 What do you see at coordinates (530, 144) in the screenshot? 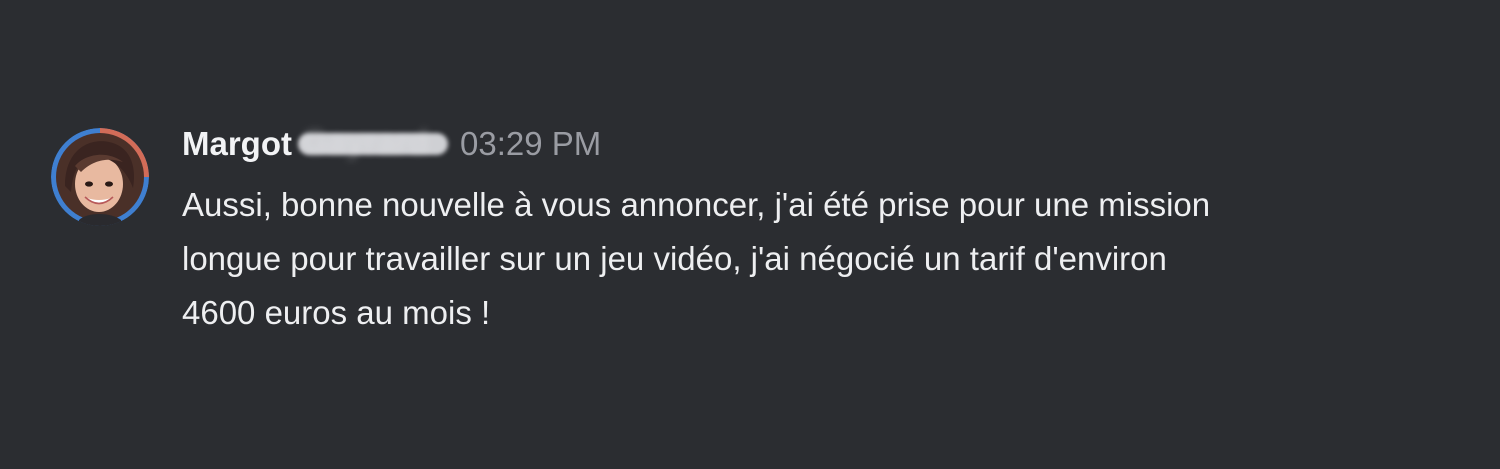
I see `timestamp: 03:29 PM` at bounding box center [530, 144].